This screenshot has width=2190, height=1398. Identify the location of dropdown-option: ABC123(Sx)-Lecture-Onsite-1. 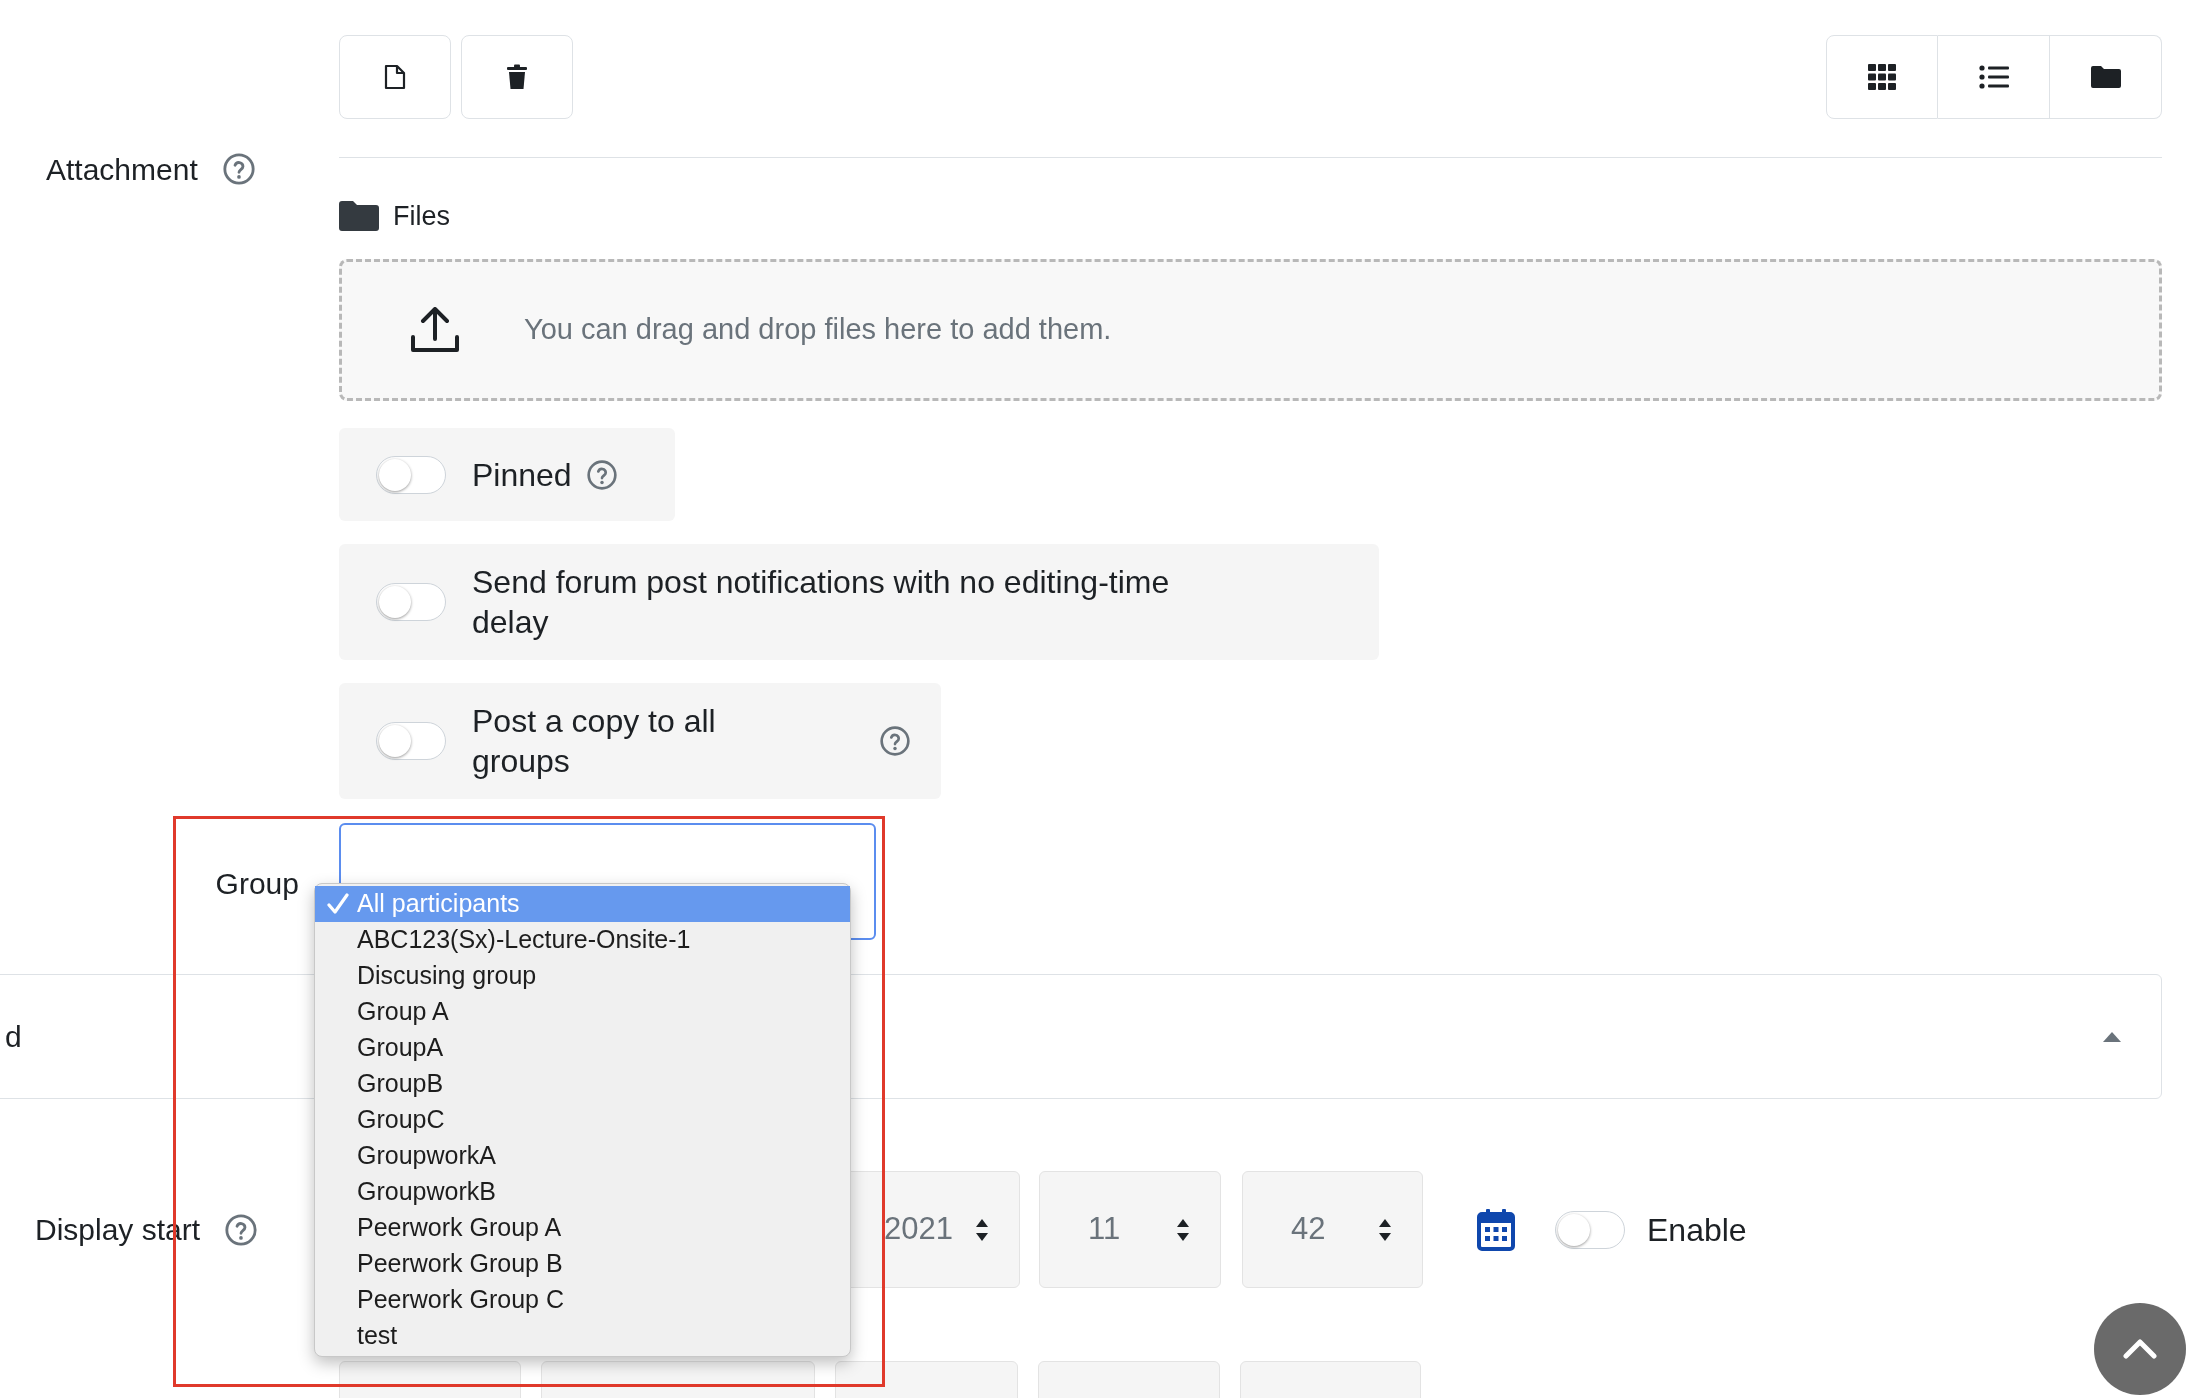
(582, 940).